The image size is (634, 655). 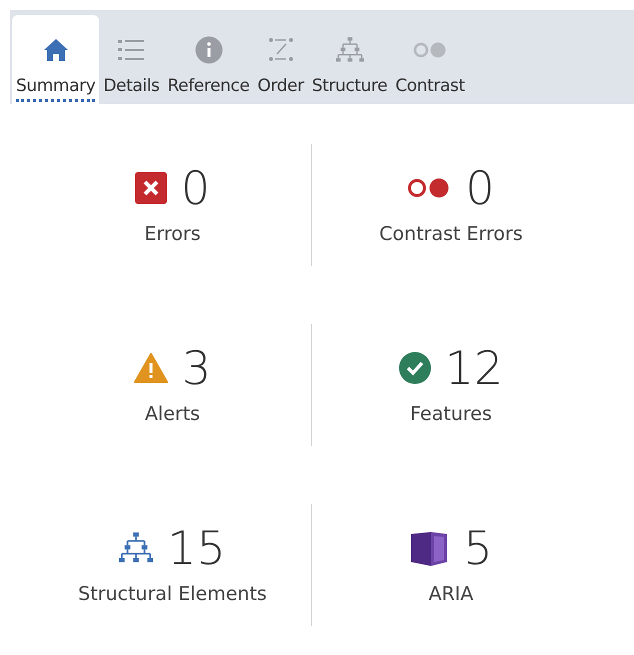 I want to click on stat-label: Errors, so click(x=172, y=234).